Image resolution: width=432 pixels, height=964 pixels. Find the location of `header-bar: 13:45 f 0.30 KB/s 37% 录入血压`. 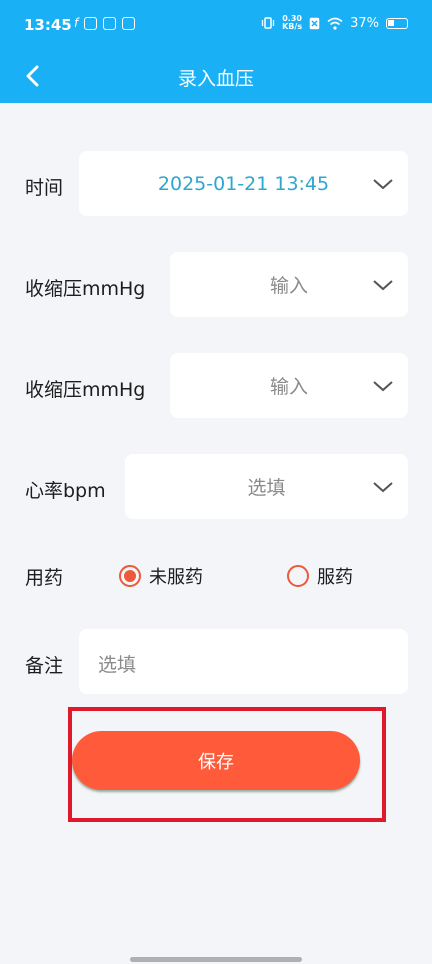

header-bar: 13:45 f 0.30 KB/s 37% 录入血压 is located at coordinates (216, 51).